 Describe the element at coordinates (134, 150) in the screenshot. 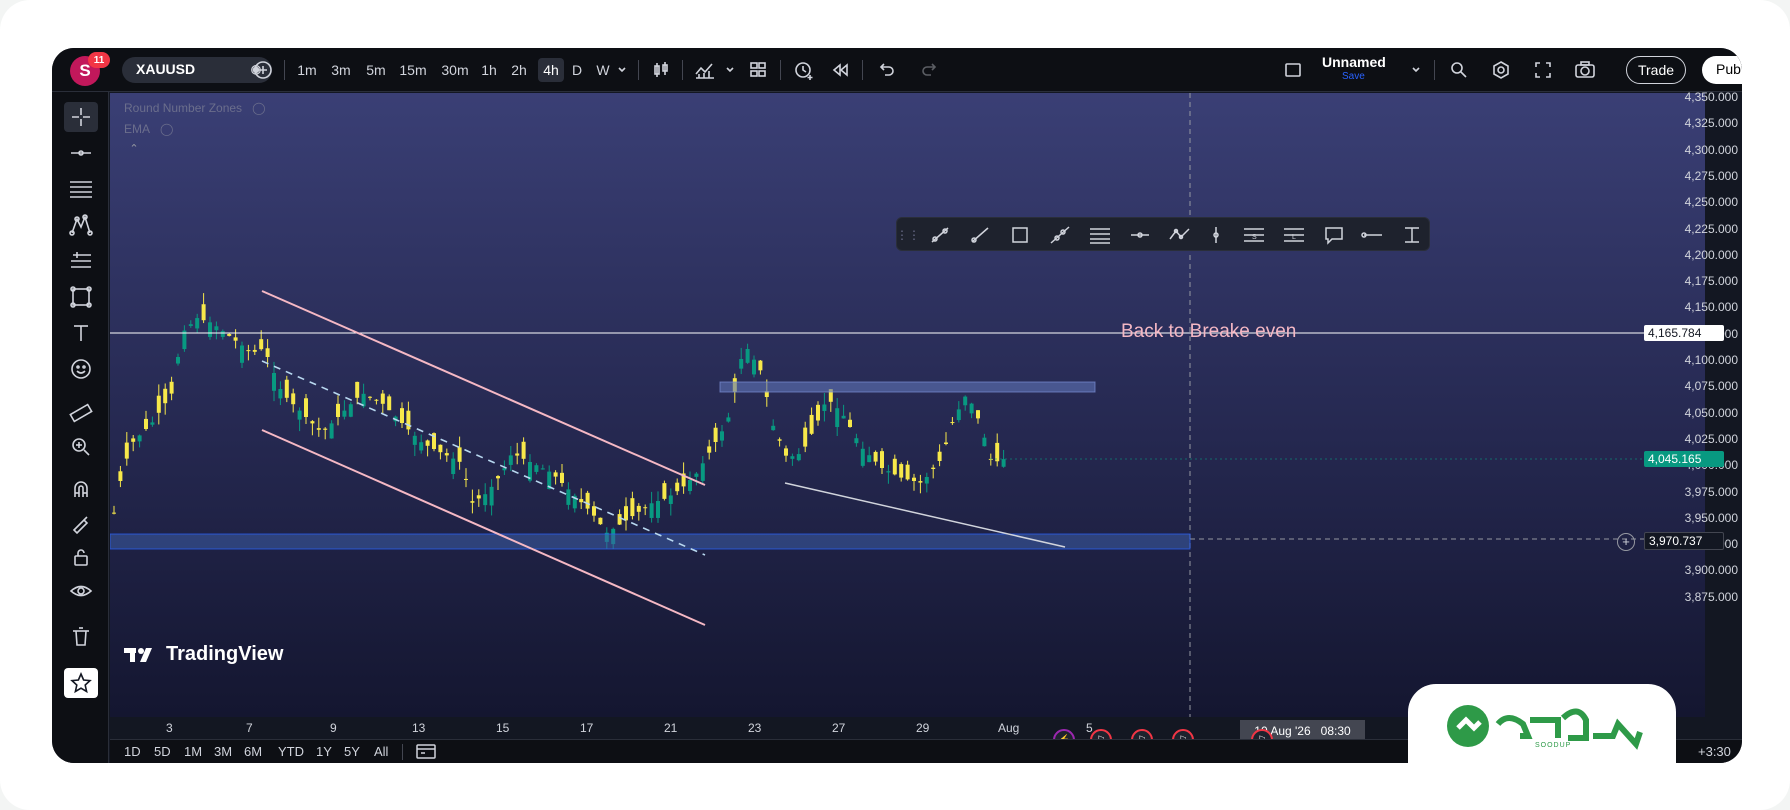

I see `collapse-legend-icon: ⌃` at that location.